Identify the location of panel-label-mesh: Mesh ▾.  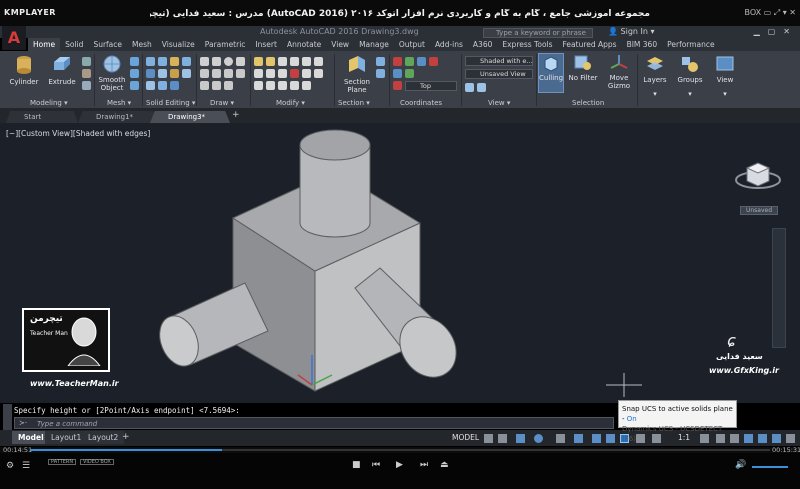
(119, 103).